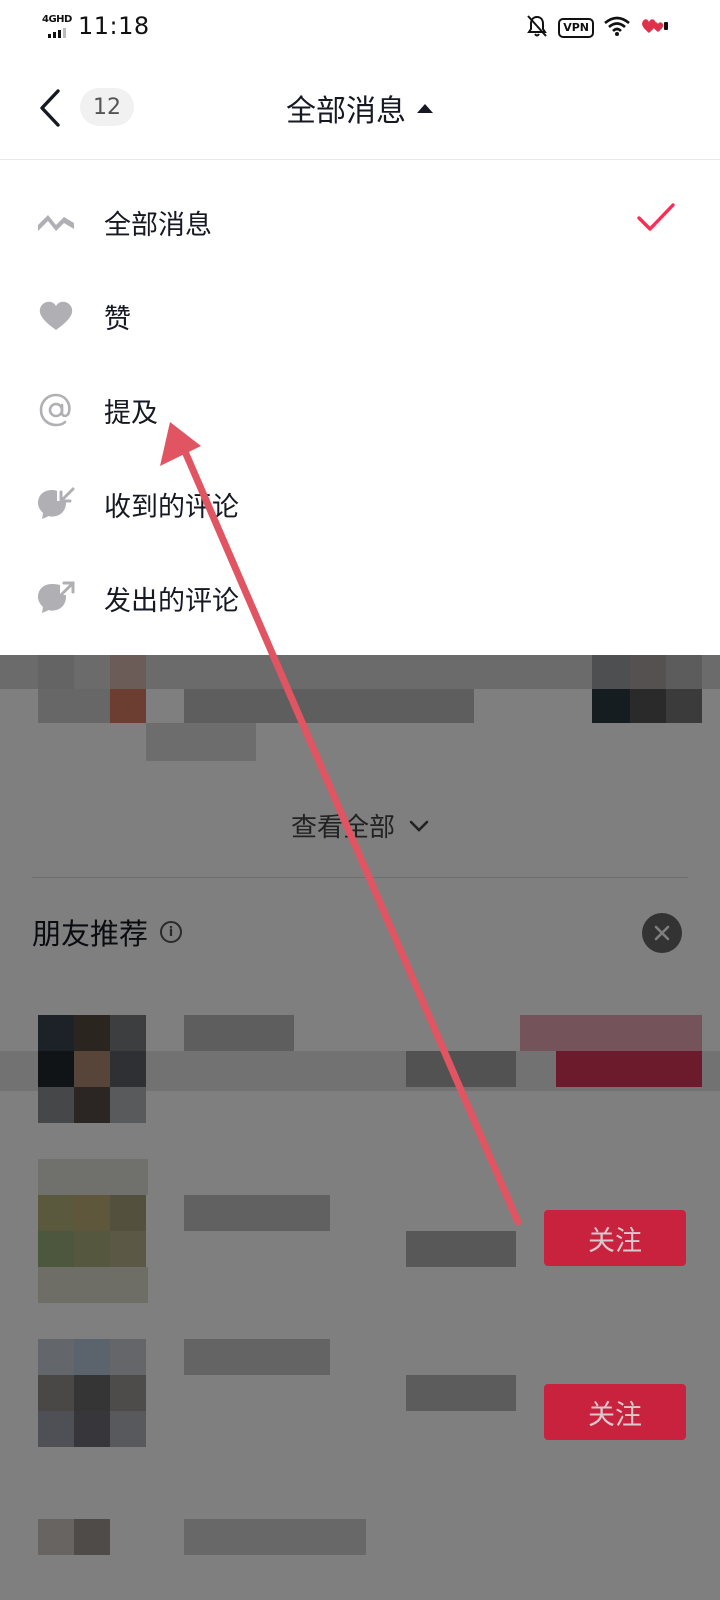 The width and height of the screenshot is (720, 1600). What do you see at coordinates (57, 19) in the screenshot?
I see `network-type: 4GHD` at bounding box center [57, 19].